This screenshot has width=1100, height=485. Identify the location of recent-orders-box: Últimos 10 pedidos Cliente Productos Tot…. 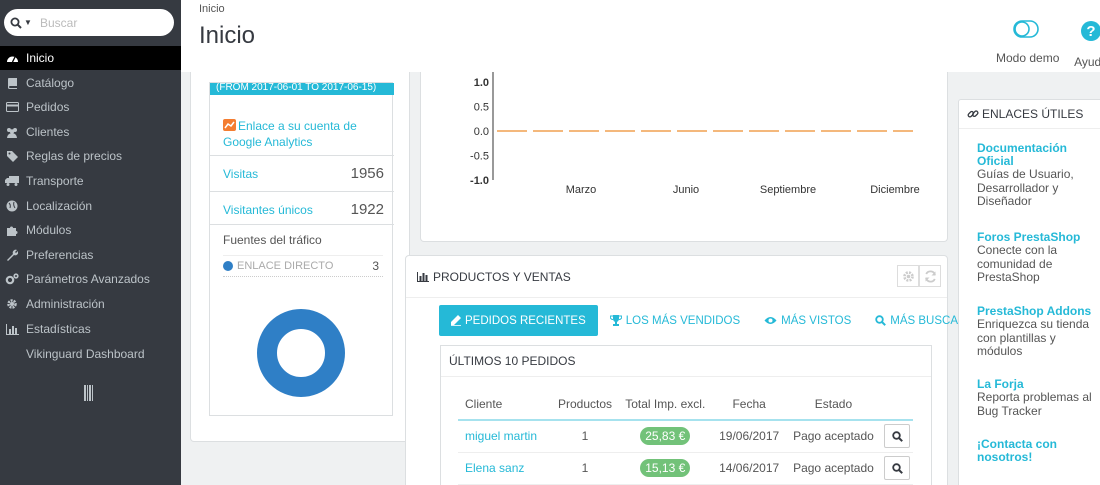
(686, 415).